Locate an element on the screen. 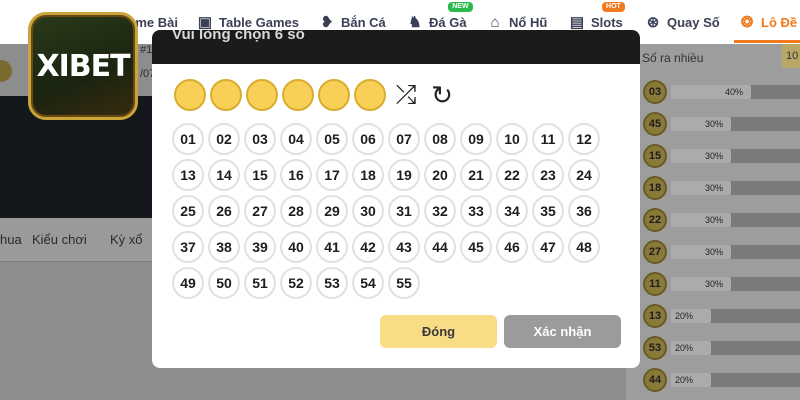  number-ball: 52 is located at coordinates (296, 283).